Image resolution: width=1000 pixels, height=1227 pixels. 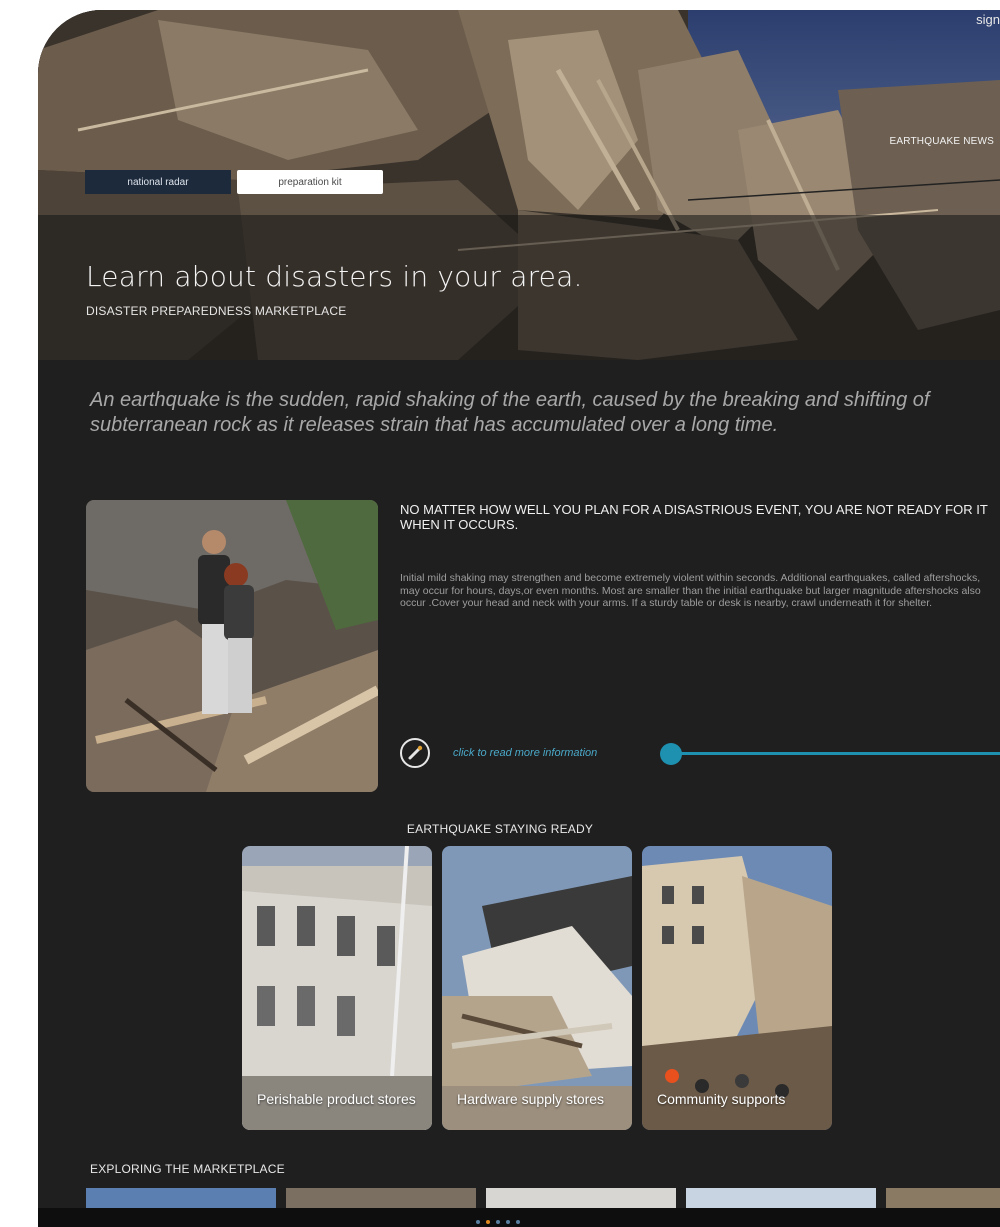 What do you see at coordinates (310, 182) in the screenshot?
I see `tab-preparation-kit: preparation kit` at bounding box center [310, 182].